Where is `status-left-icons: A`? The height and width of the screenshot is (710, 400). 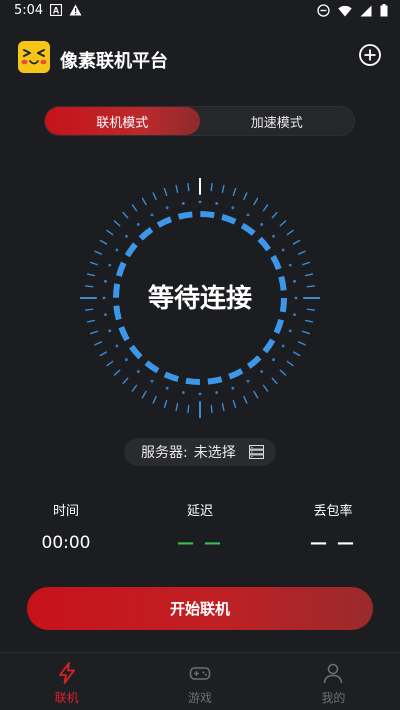
status-left-icons: A is located at coordinates (66, 10).